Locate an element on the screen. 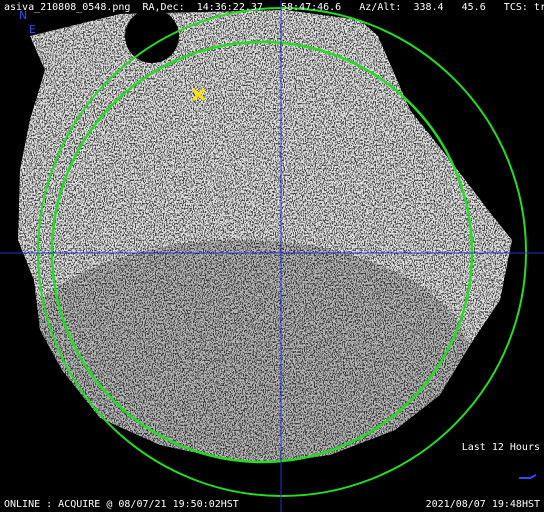  compass-east-label: E is located at coordinates (32, 29).